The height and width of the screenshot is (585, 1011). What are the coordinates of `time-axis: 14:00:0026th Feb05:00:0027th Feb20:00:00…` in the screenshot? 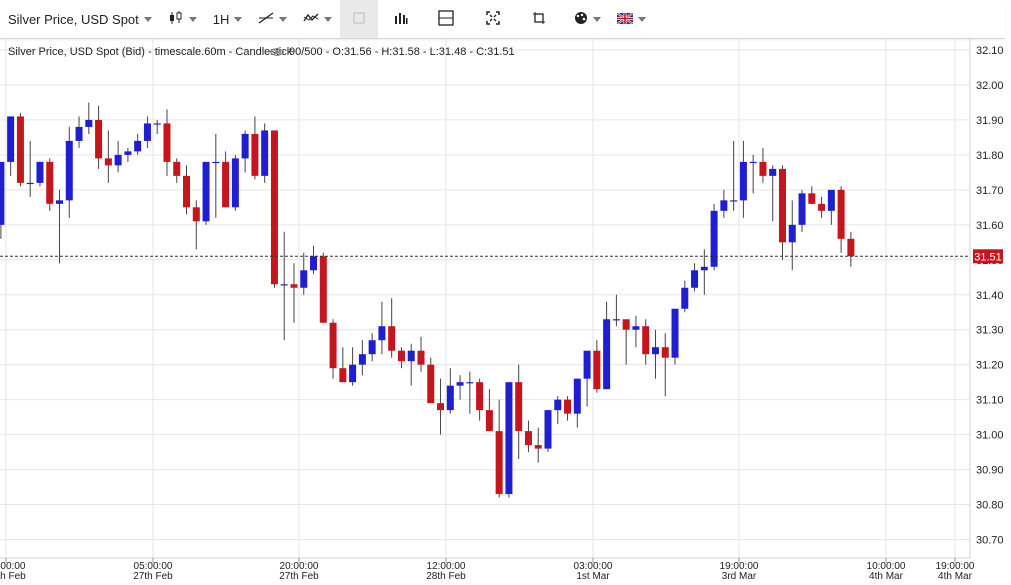 It's located at (487, 570).